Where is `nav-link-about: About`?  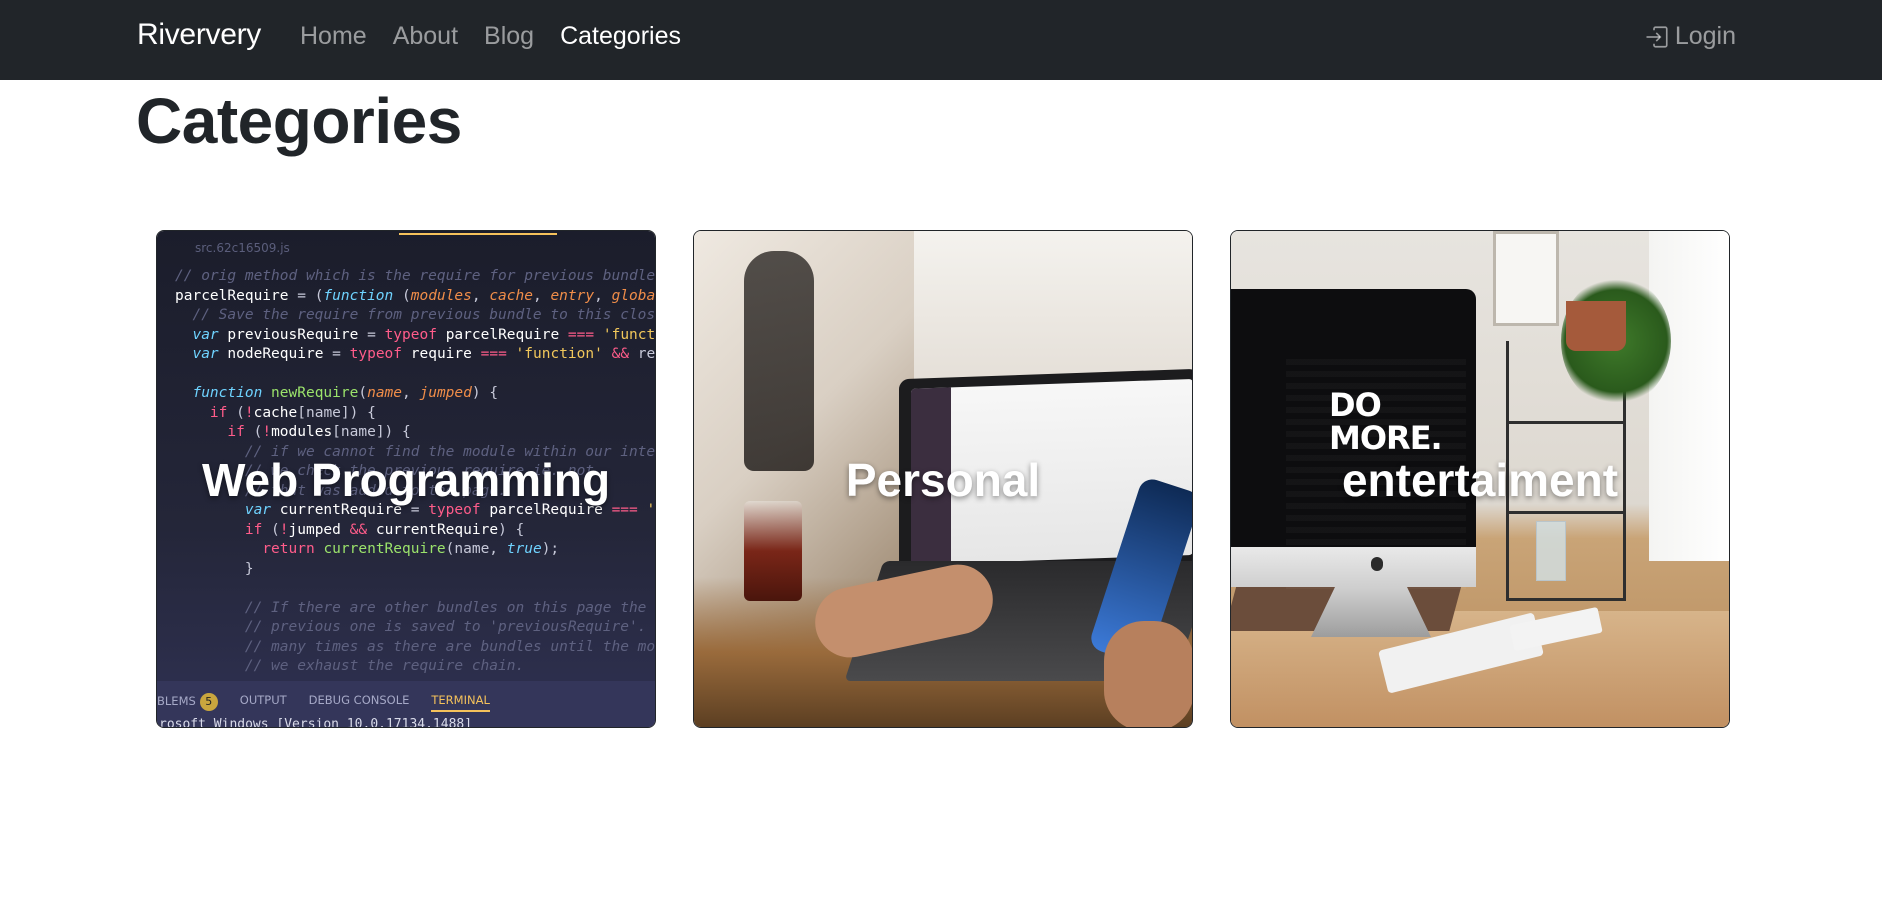
nav-link-about: About is located at coordinates (425, 36).